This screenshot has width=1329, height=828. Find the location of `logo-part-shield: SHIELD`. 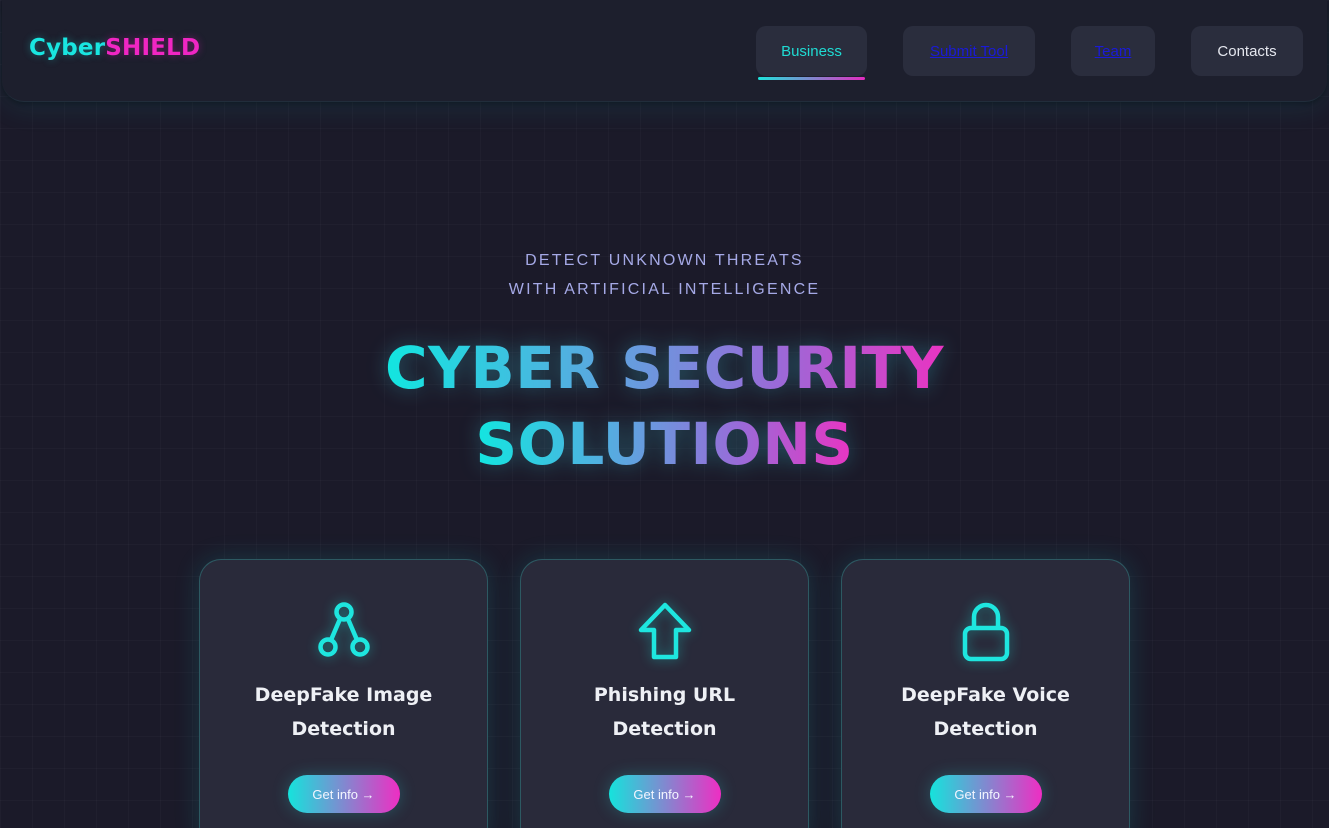

logo-part-shield: SHIELD is located at coordinates (153, 48).